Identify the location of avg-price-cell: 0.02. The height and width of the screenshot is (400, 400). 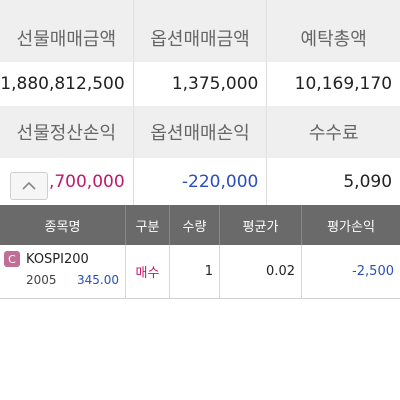
(261, 271).